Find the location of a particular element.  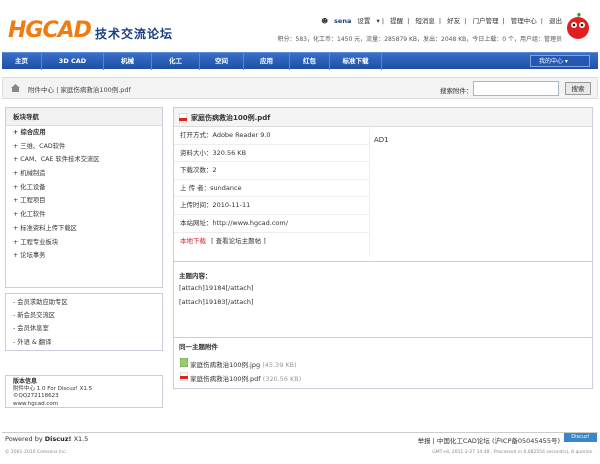

attach-line: [attach]19184[/attach] is located at coordinates (216, 288).